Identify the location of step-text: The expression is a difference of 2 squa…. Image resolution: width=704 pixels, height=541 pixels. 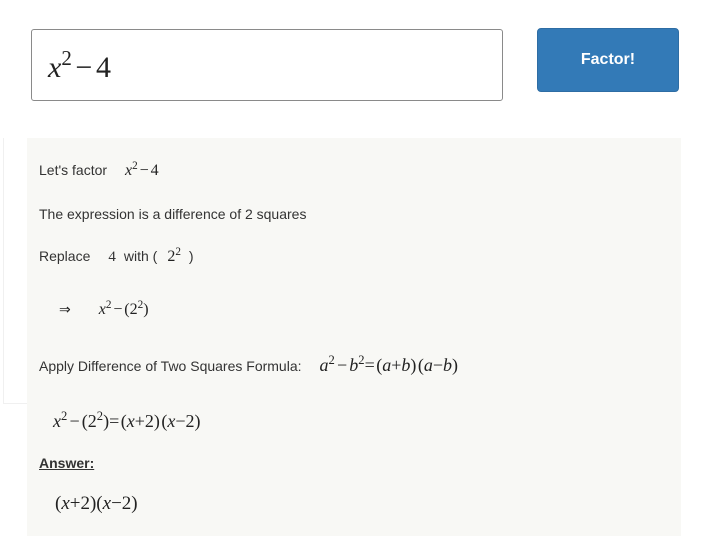
(173, 214).